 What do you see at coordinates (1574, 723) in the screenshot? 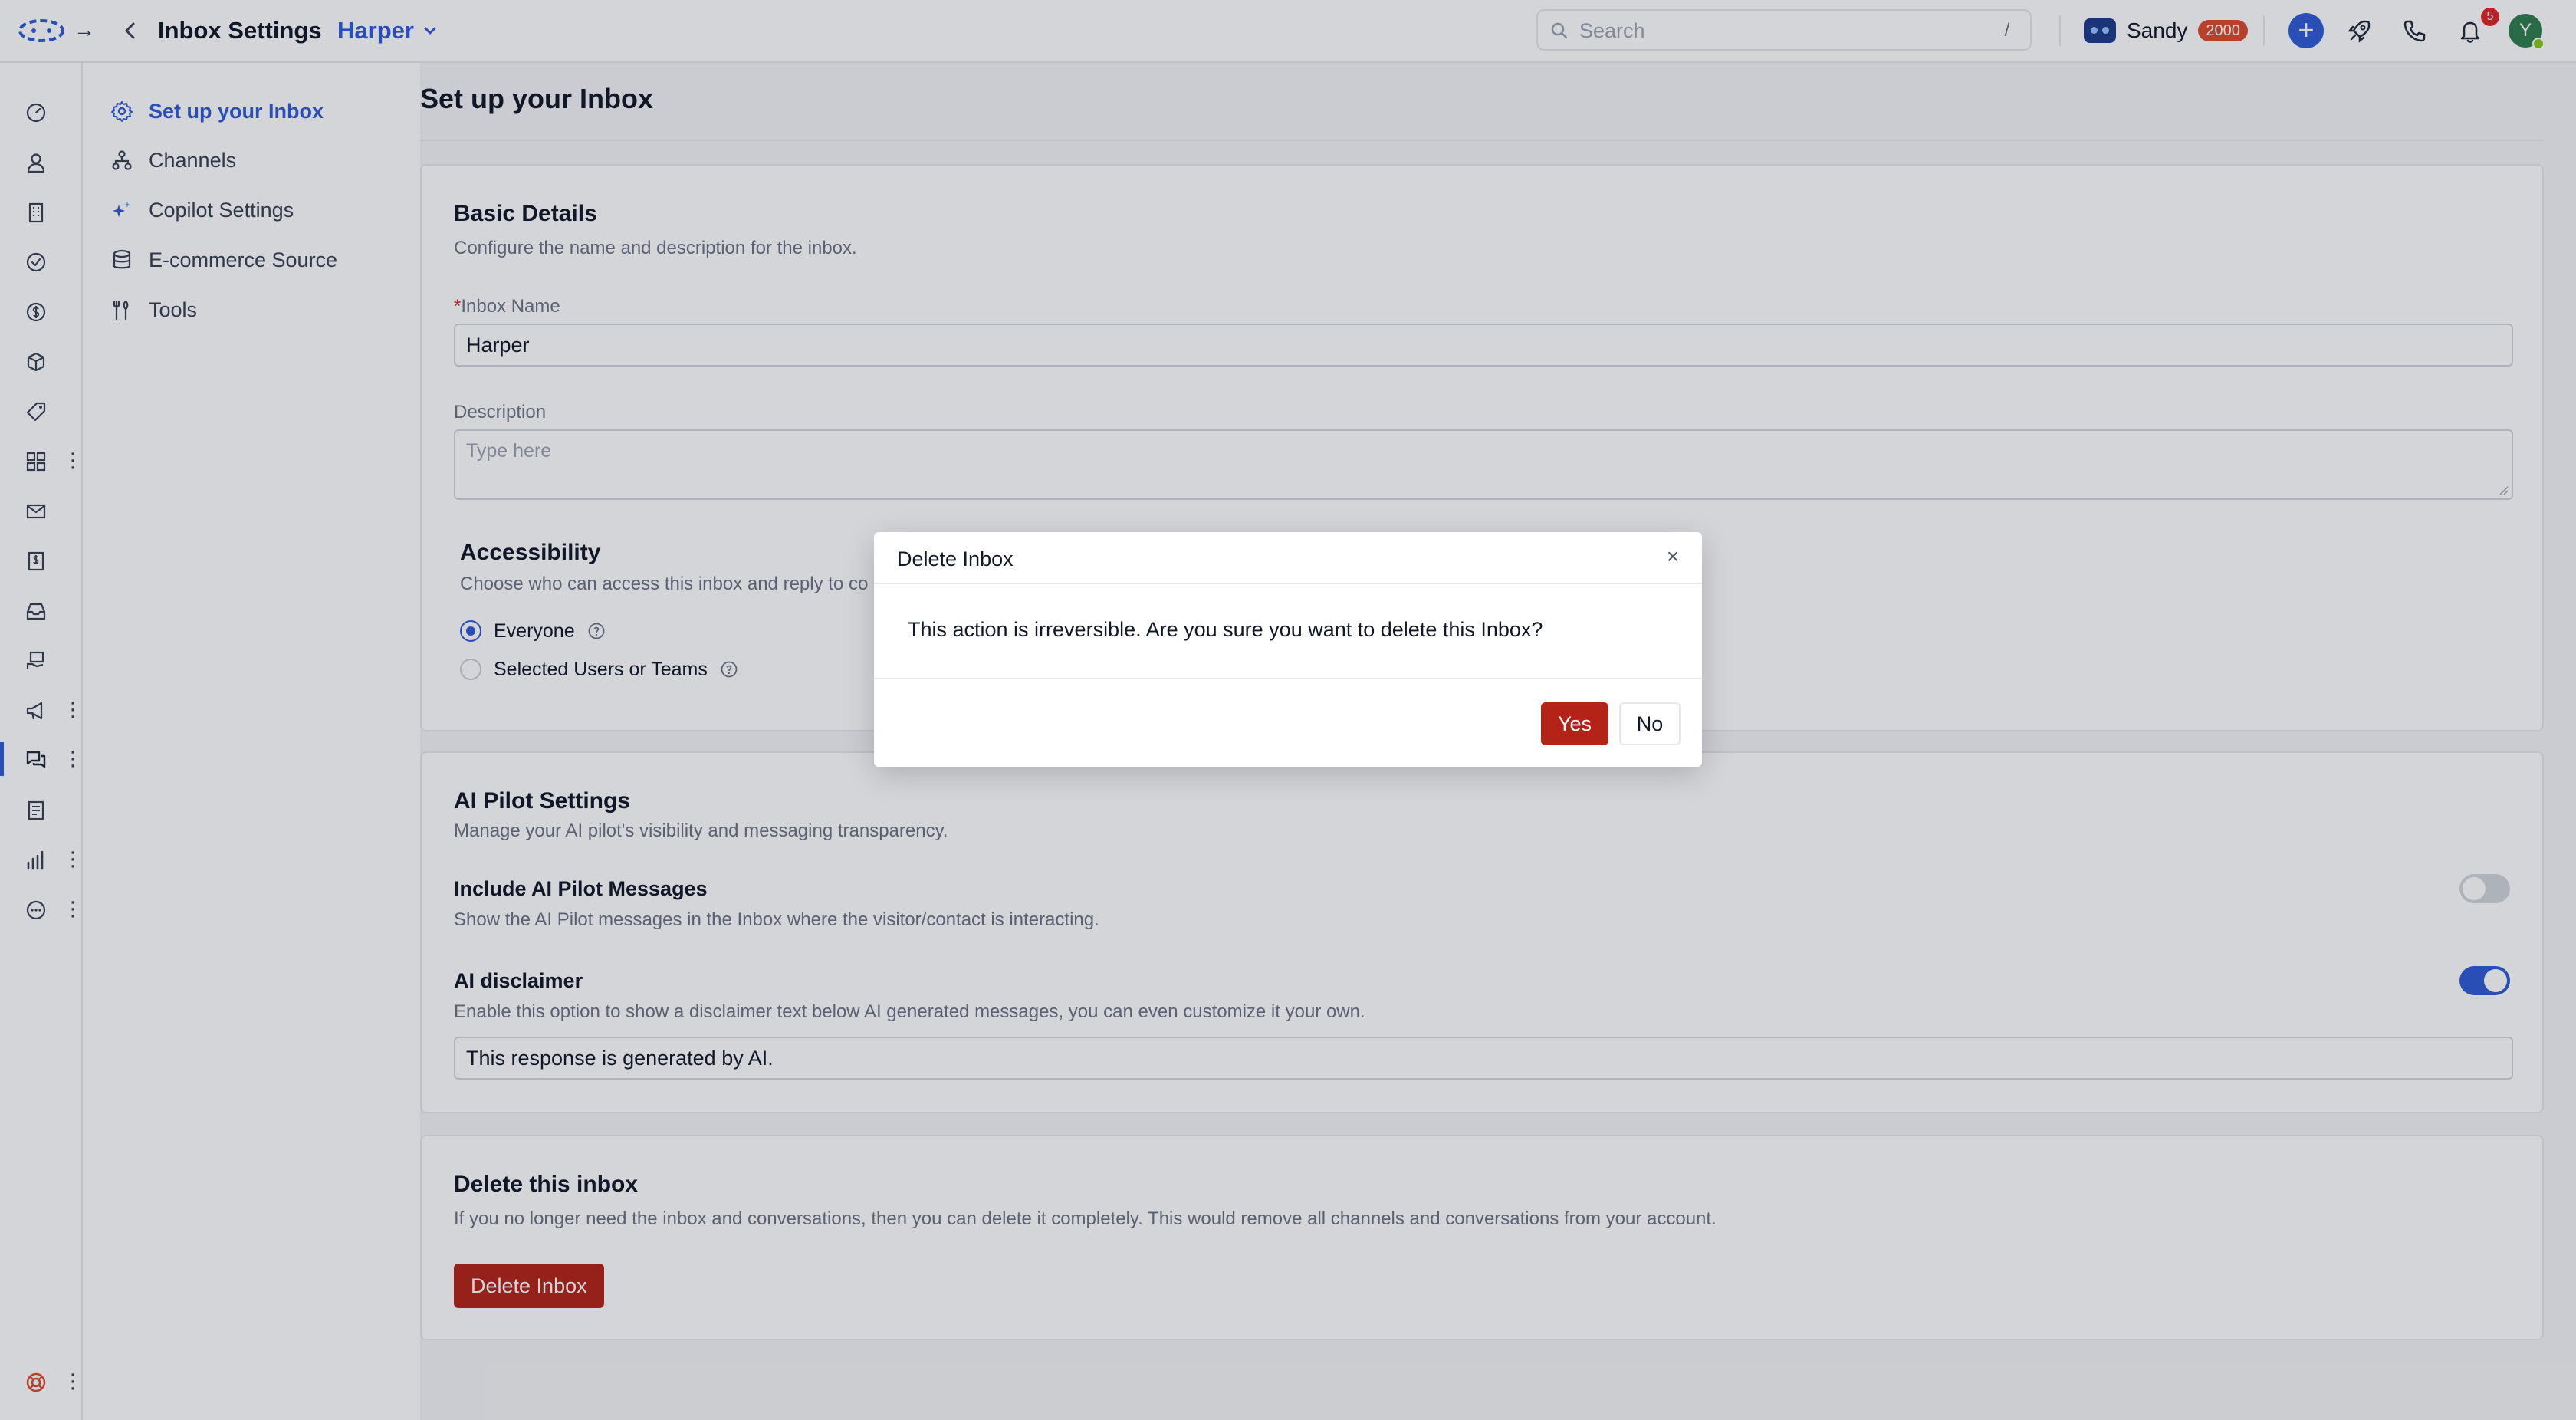
I see `confirm-yes-button: Yes` at bounding box center [1574, 723].